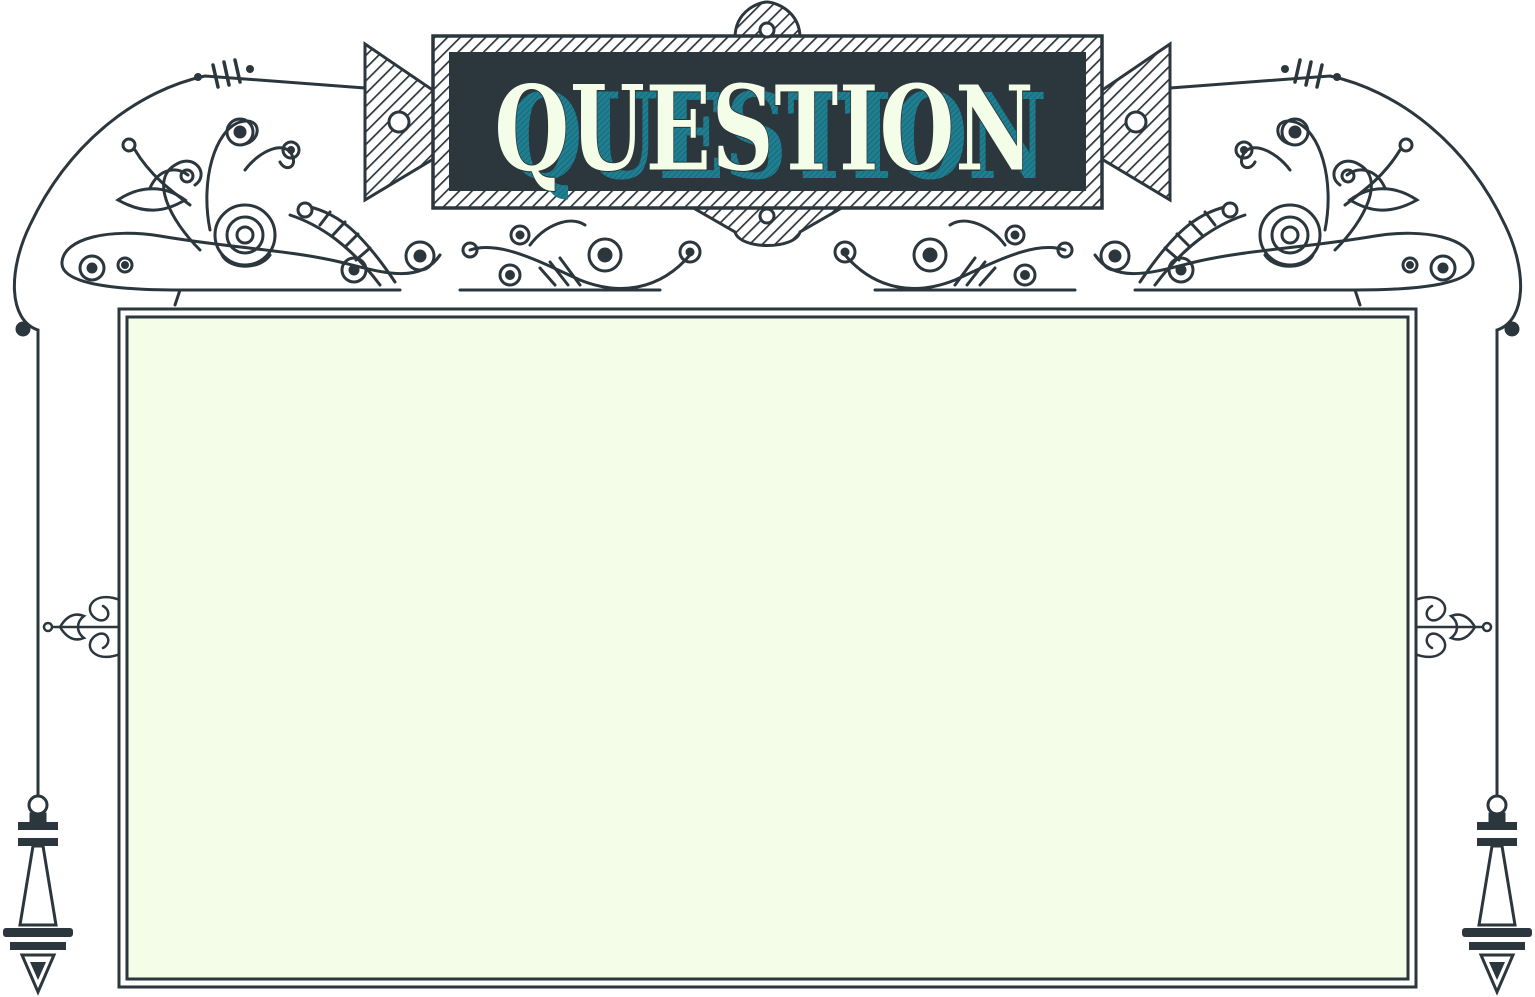 Image resolution: width=1535 pixels, height=997 pixels. Describe the element at coordinates (580, 255) in the screenshot. I see `scroll-flourish-center-left` at that location.